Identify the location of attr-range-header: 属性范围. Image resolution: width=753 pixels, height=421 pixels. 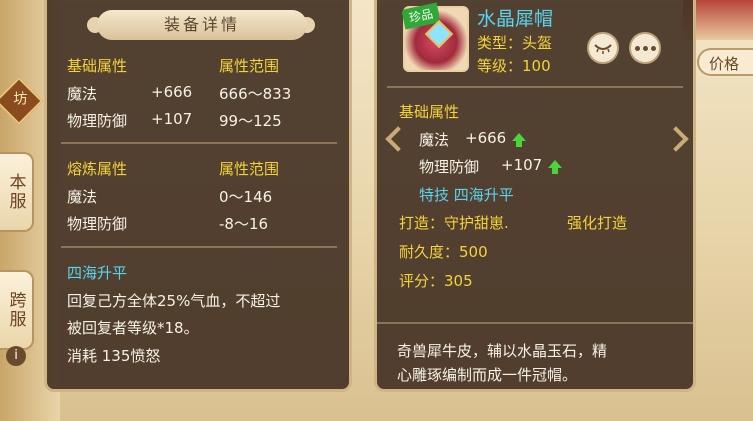
(249, 66).